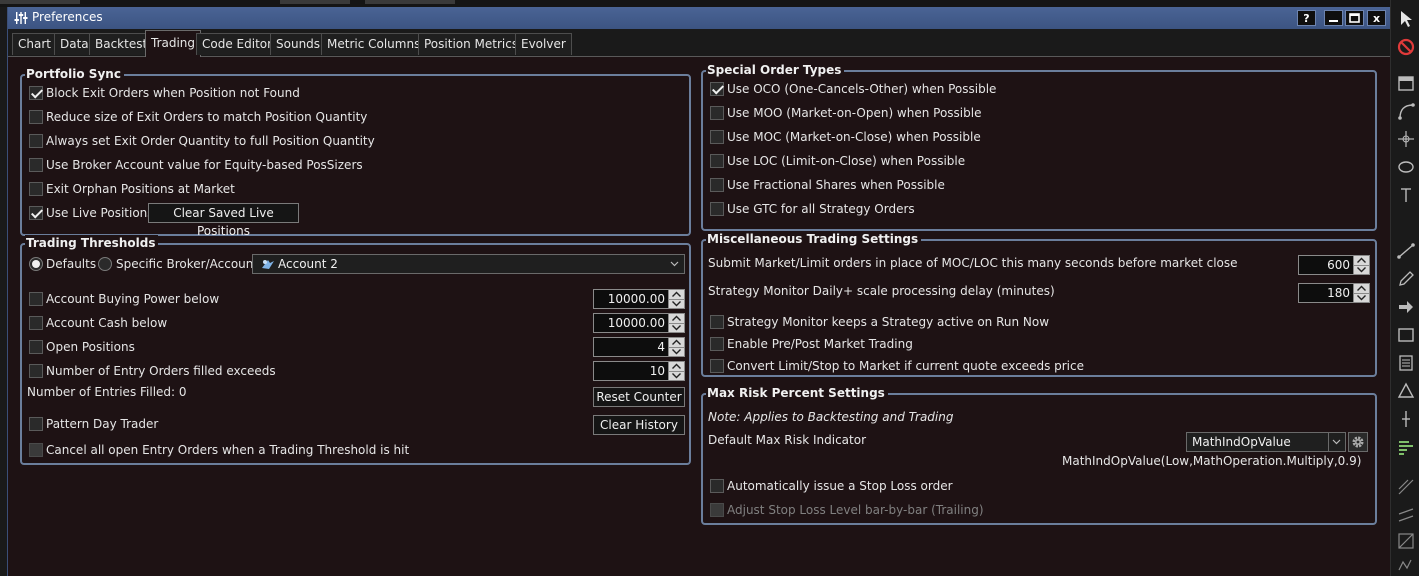 The image size is (1419, 576). I want to click on wave-icon, so click(1406, 565).